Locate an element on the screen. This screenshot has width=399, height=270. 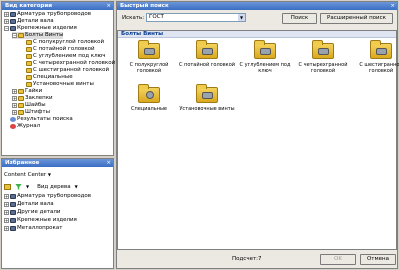
tree-node-label: Заклепки is located at coordinates (39, 98).